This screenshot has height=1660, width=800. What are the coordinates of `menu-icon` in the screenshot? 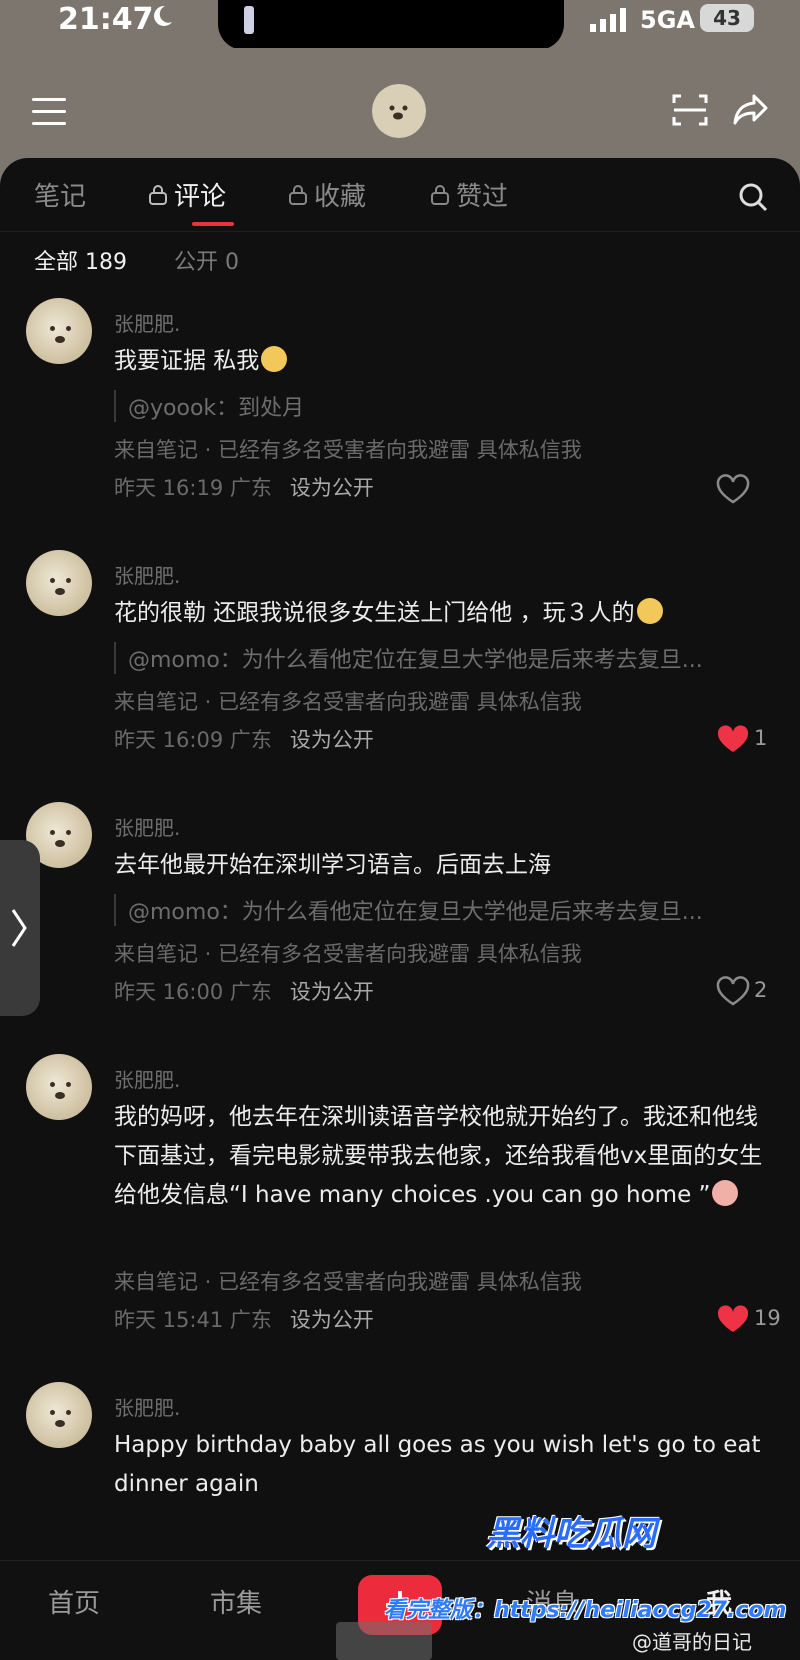 It's located at (49, 112).